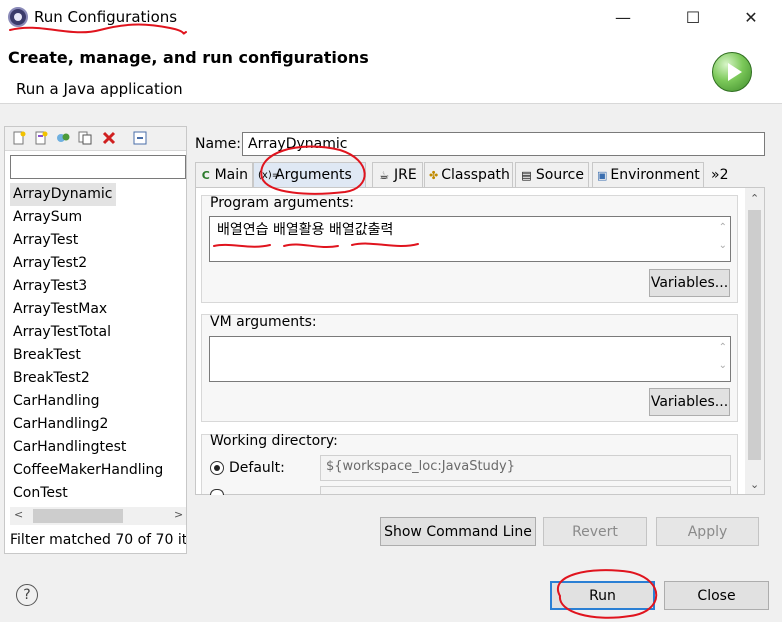  I want to click on program-args-field: 배열연습 배열활용 배열값출력 ⌃ ⌄, so click(470, 239).